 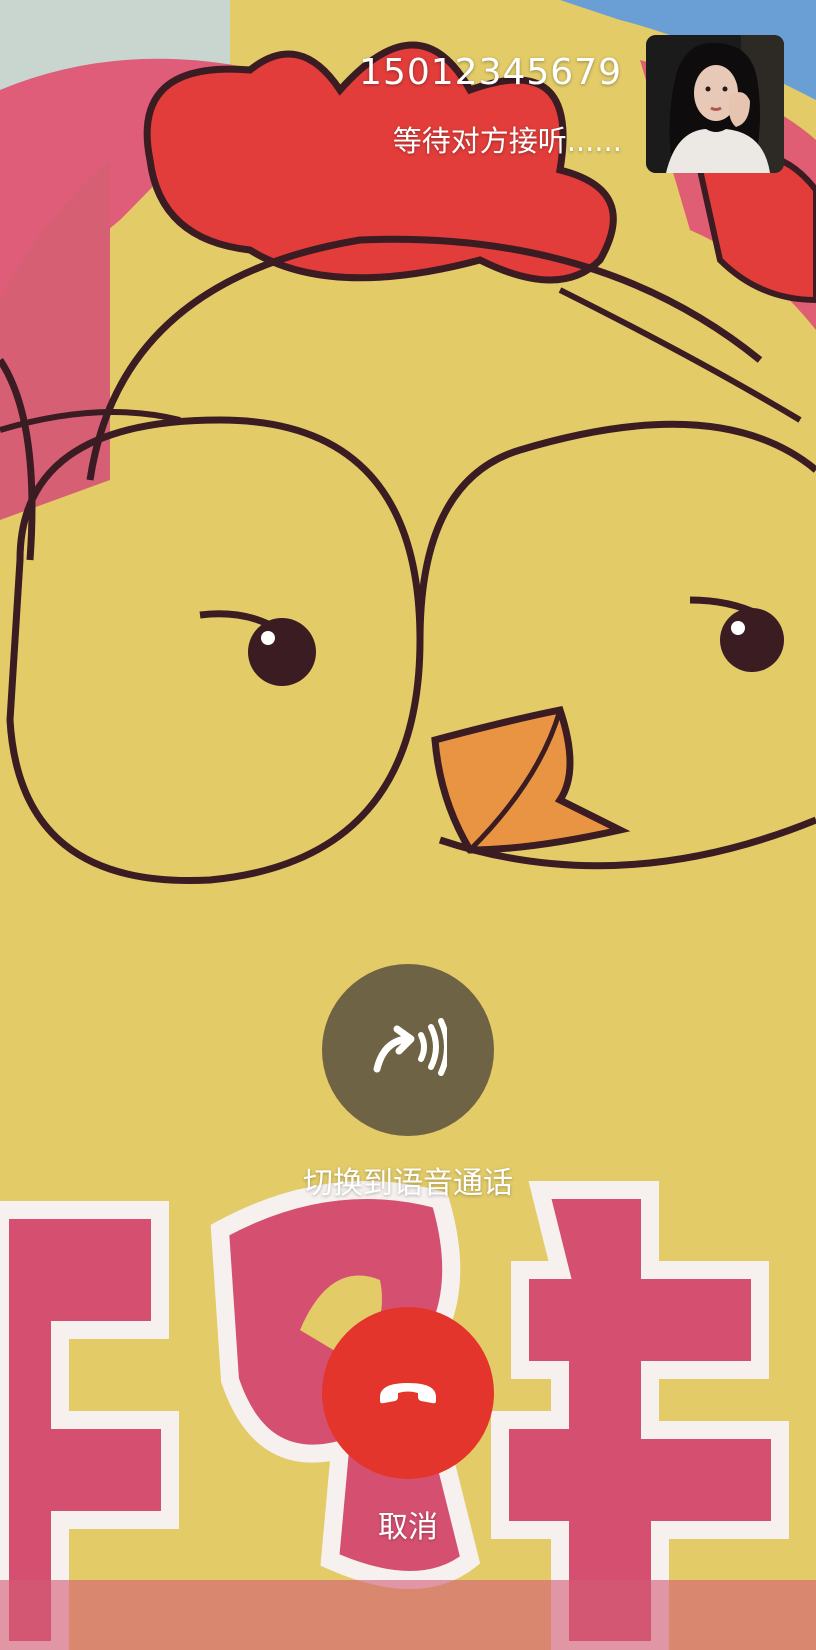 I want to click on switch-to-voice-button, so click(x=408, y=1050).